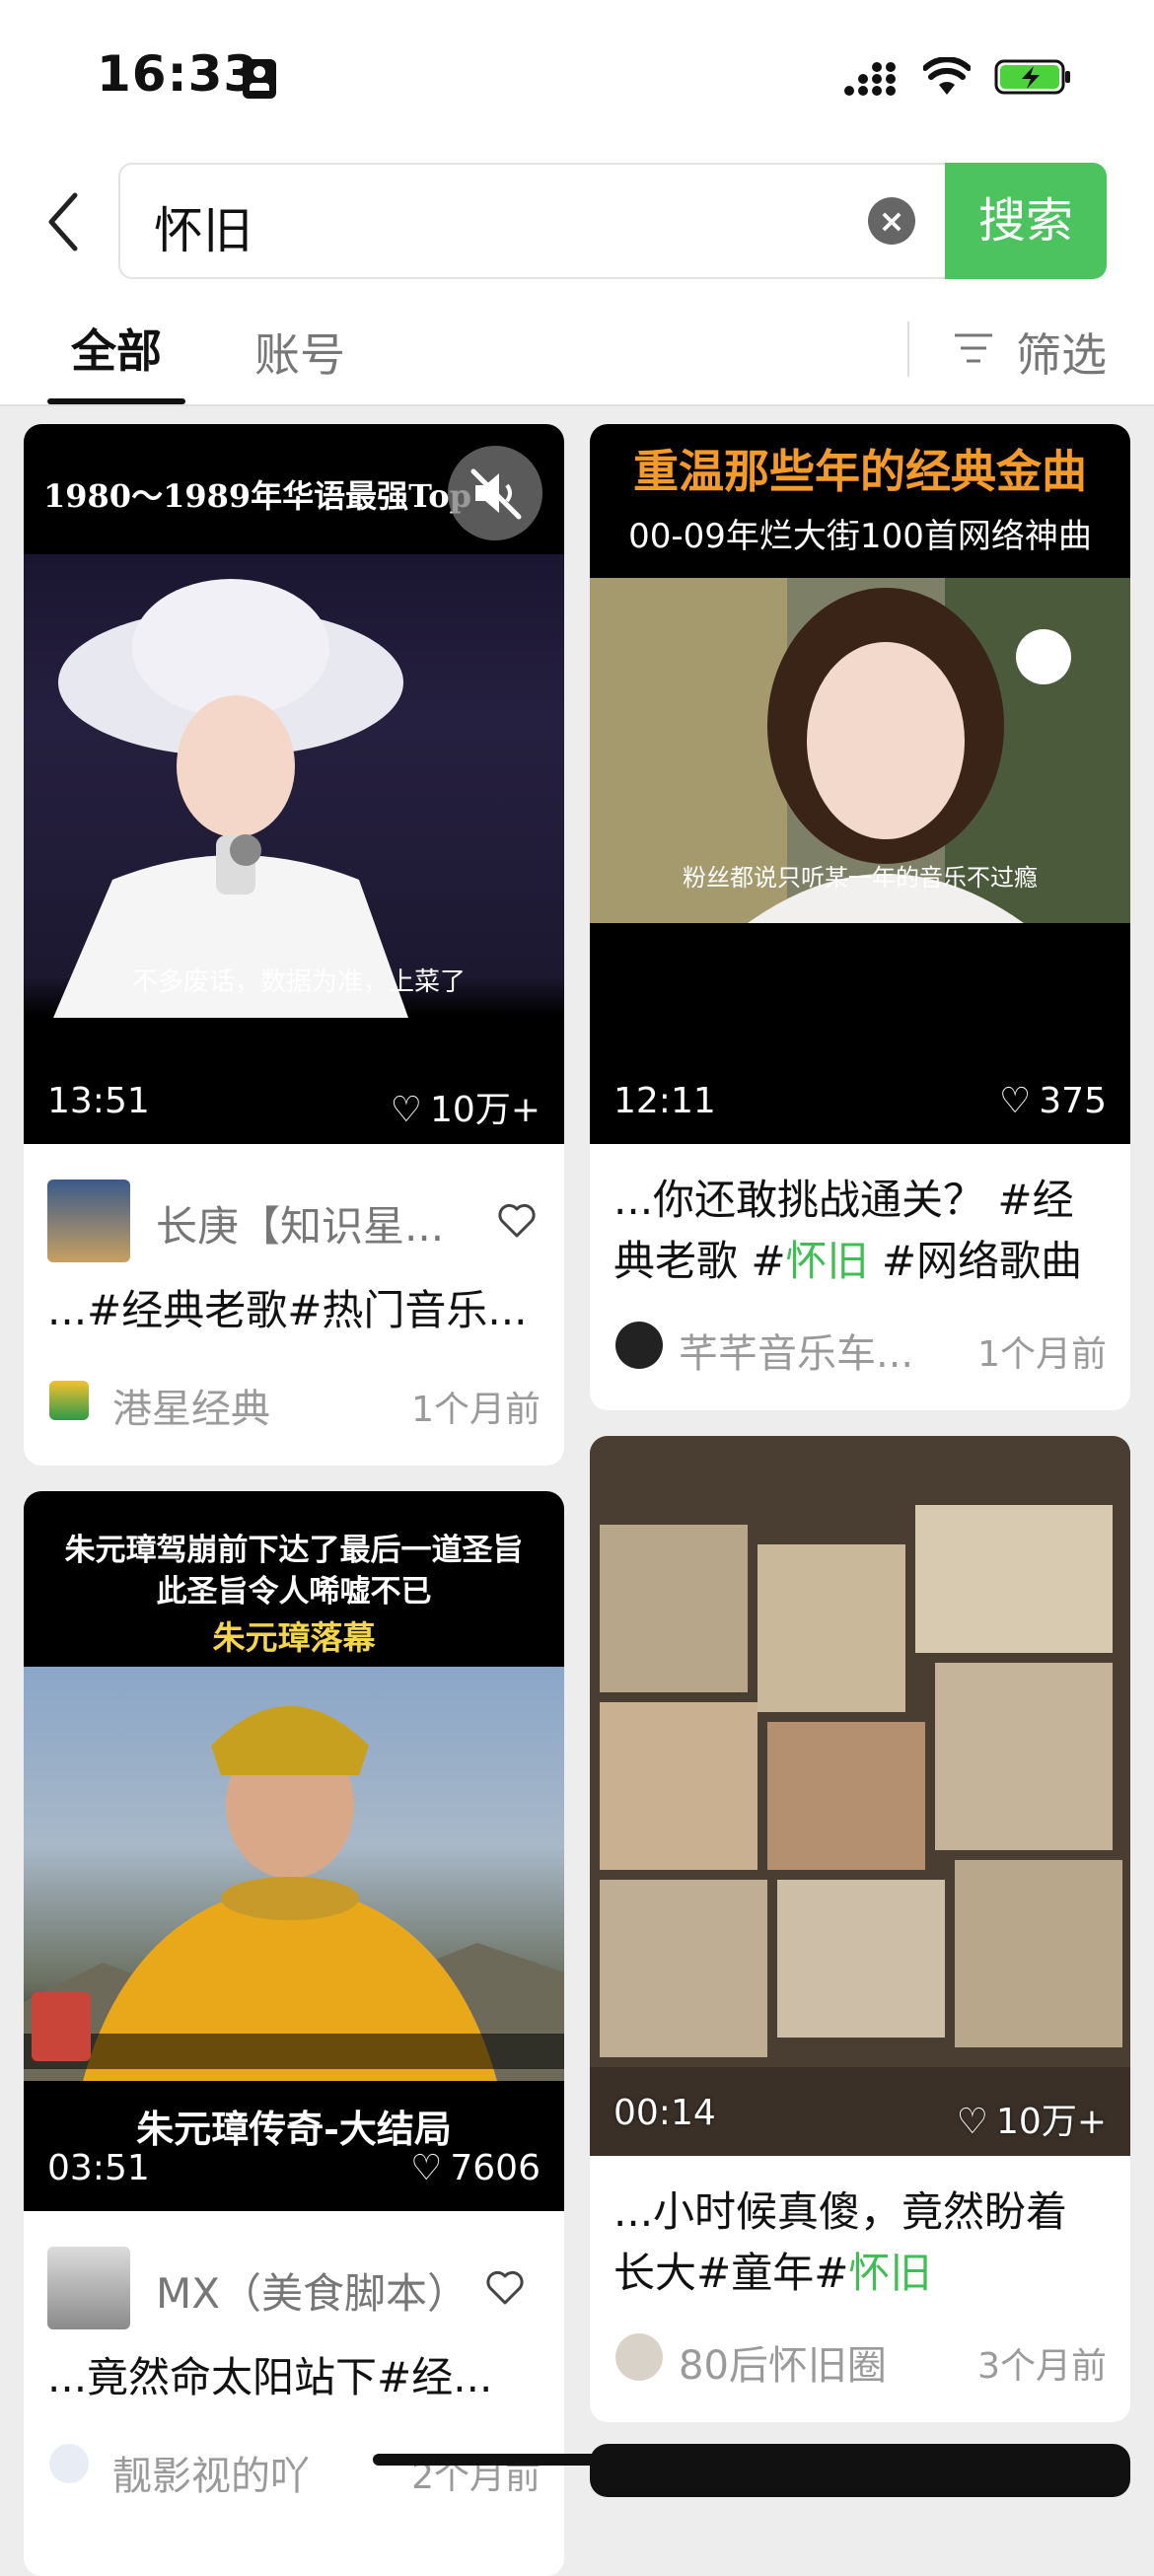  I want to click on search-query-text: 怀旧, so click(203, 230).